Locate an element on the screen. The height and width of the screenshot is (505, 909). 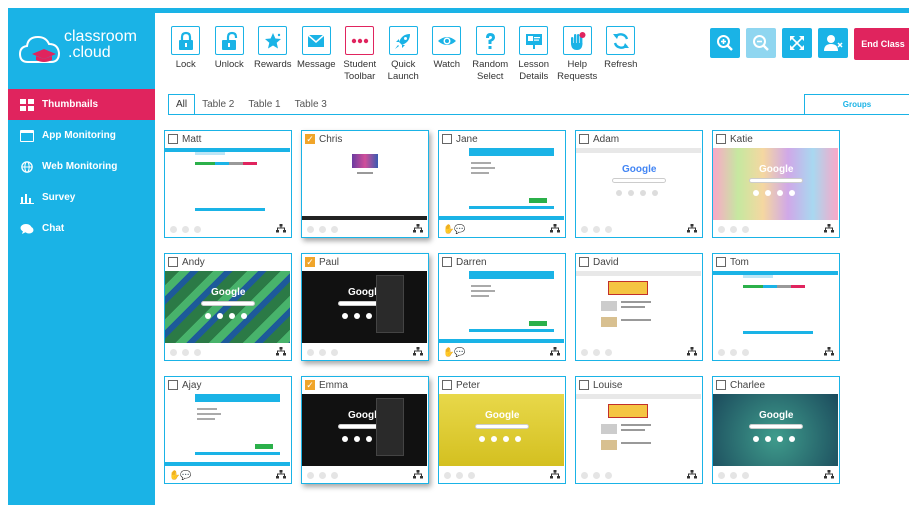
student-thumbnail: Andy Google is located at coordinates (228, 307).